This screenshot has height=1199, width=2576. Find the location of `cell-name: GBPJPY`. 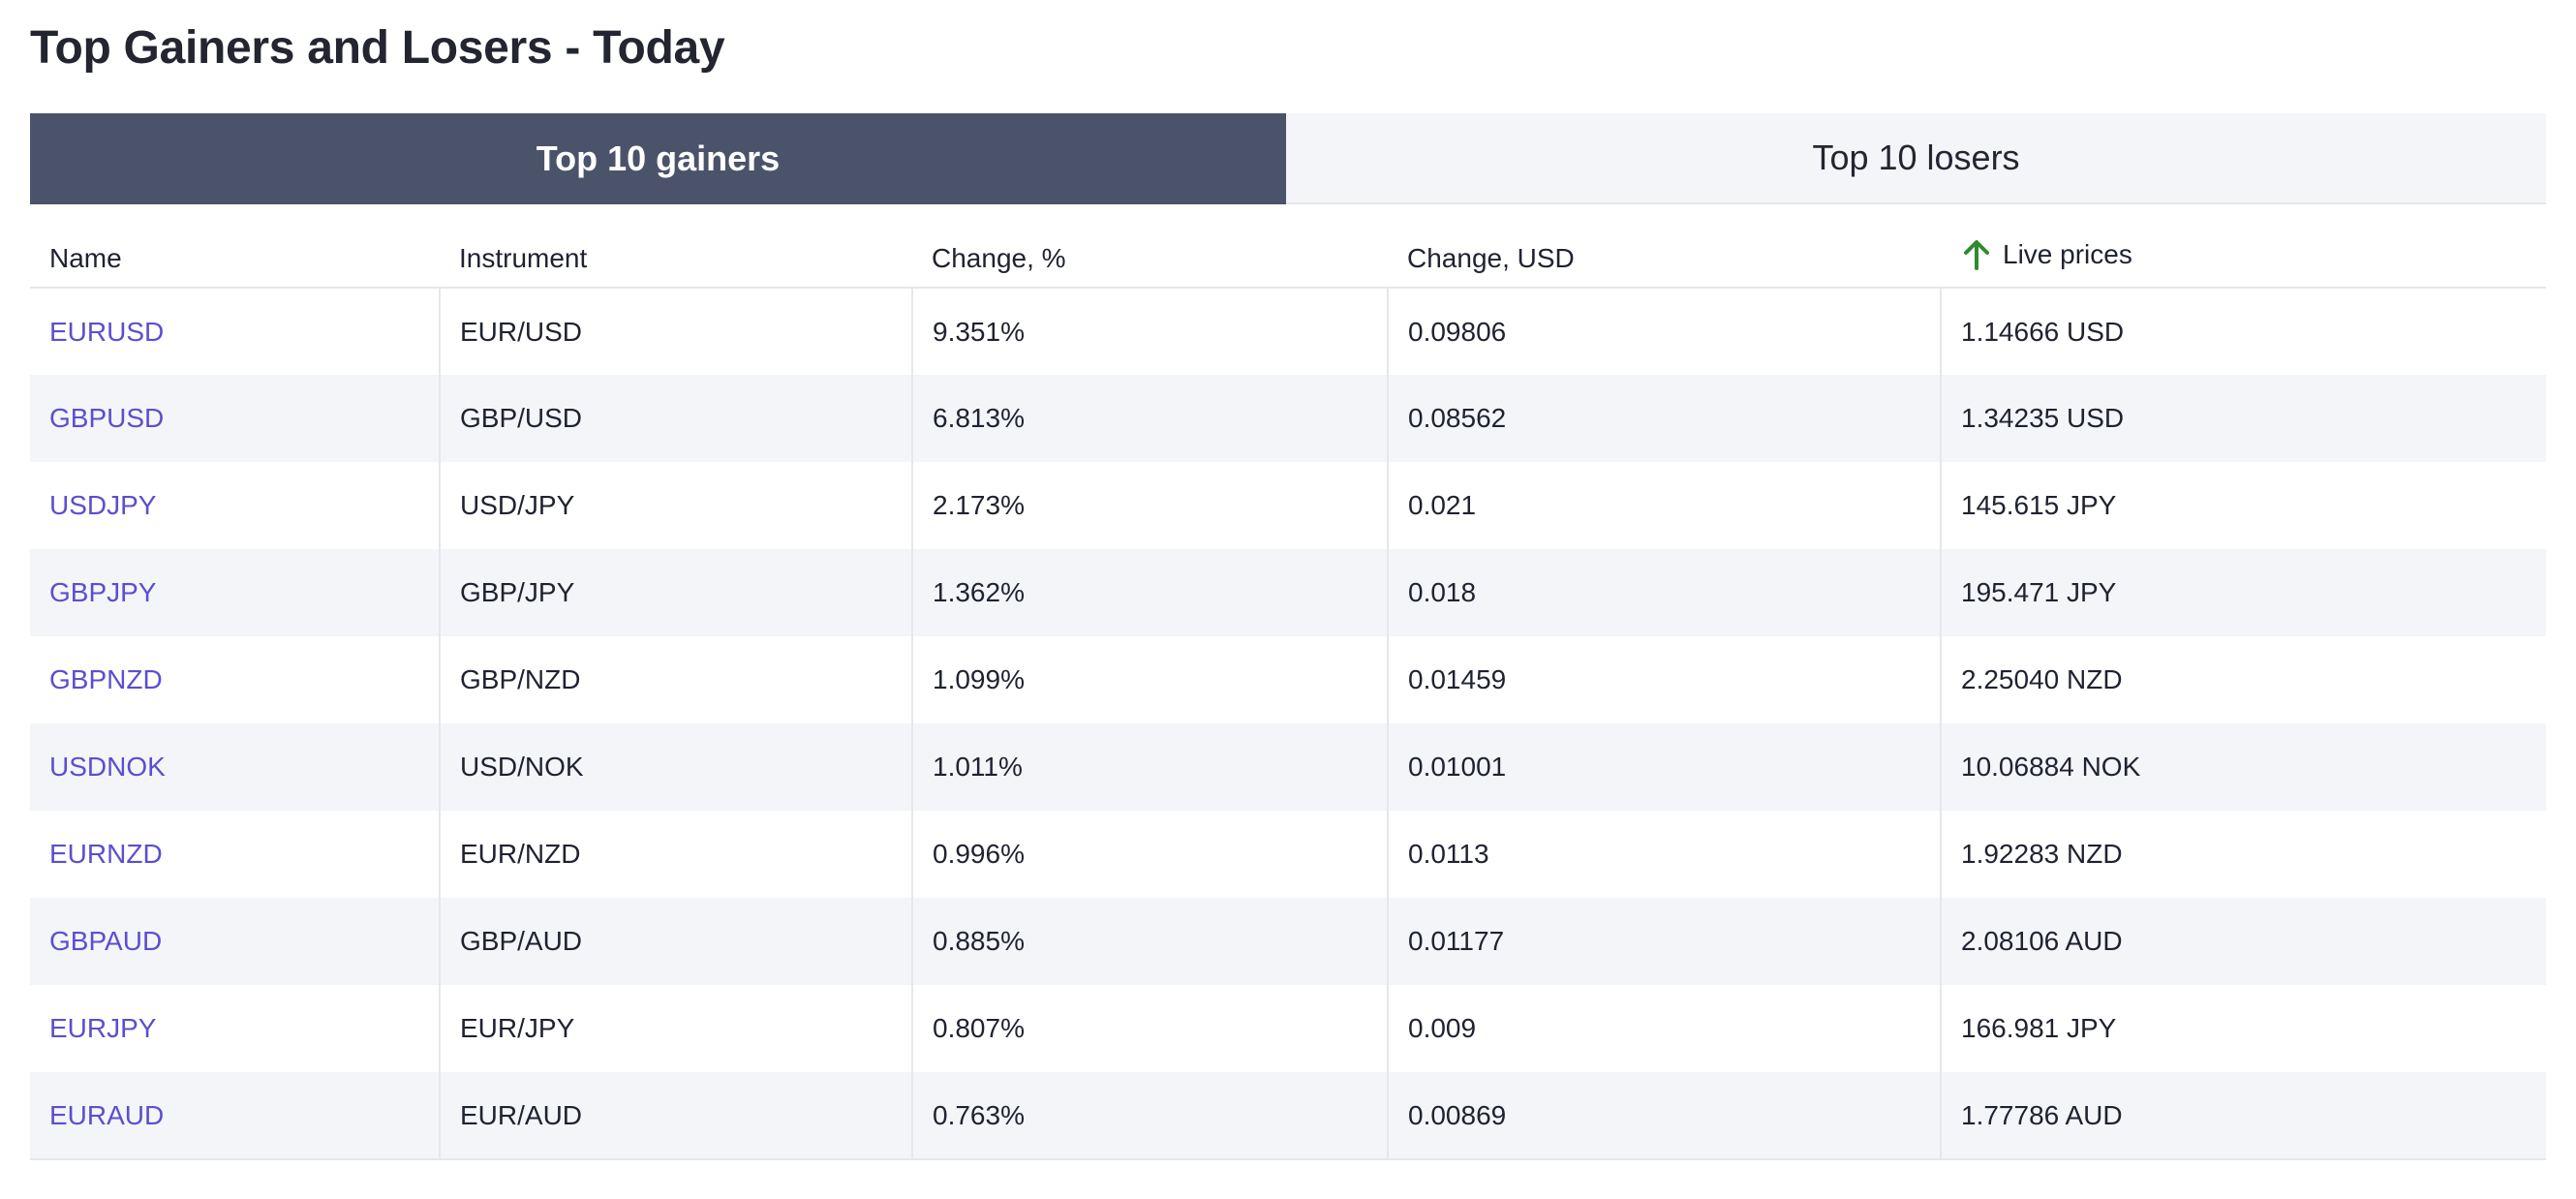

cell-name: GBPJPY is located at coordinates (235, 592).